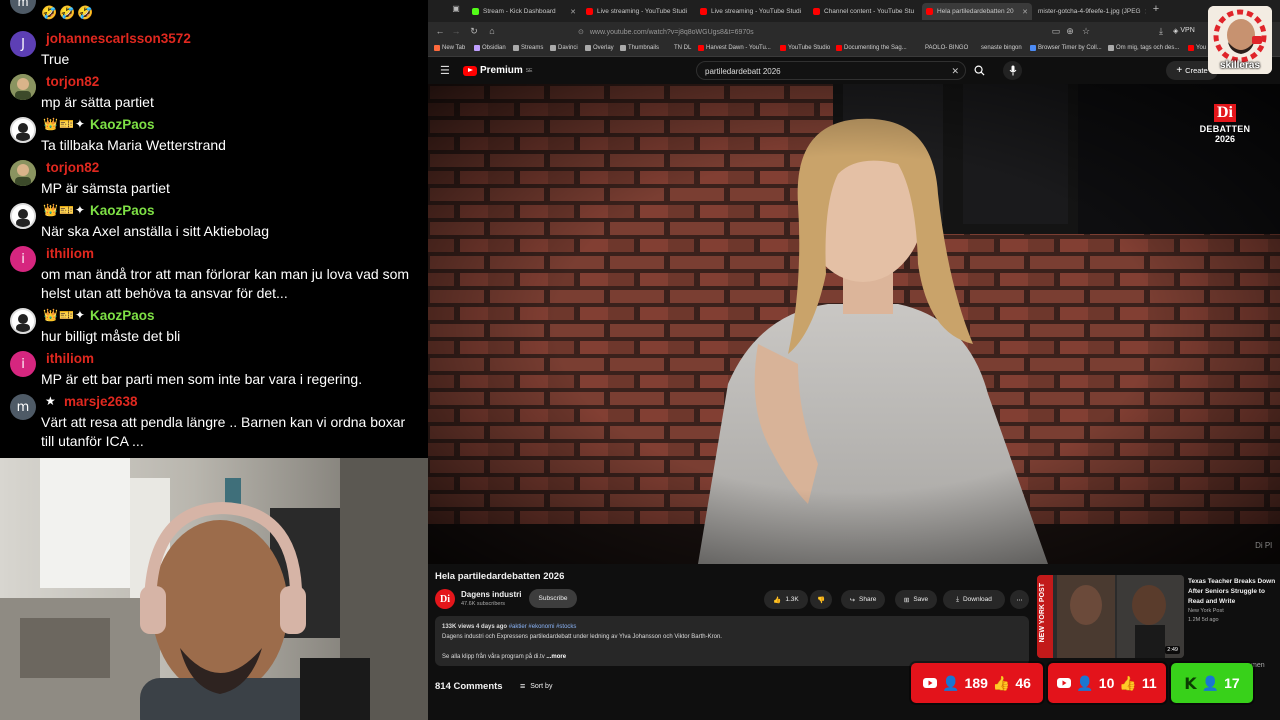 Image resolution: width=1280 pixels, height=720 pixels. What do you see at coordinates (599, 48) in the screenshot?
I see `bookmark-item: Overlay` at bounding box center [599, 48].